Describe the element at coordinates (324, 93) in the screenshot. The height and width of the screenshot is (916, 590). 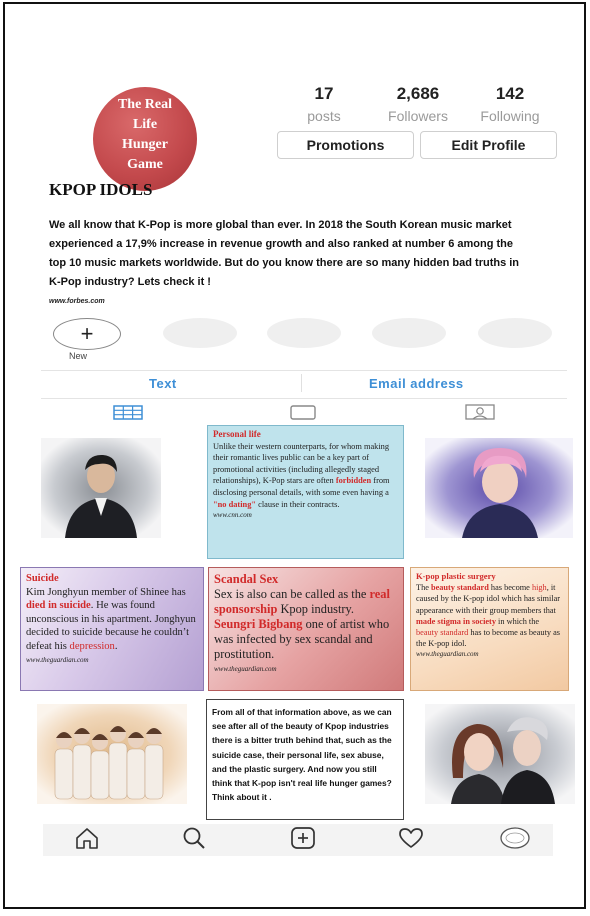
I see `posts-count: 17` at that location.